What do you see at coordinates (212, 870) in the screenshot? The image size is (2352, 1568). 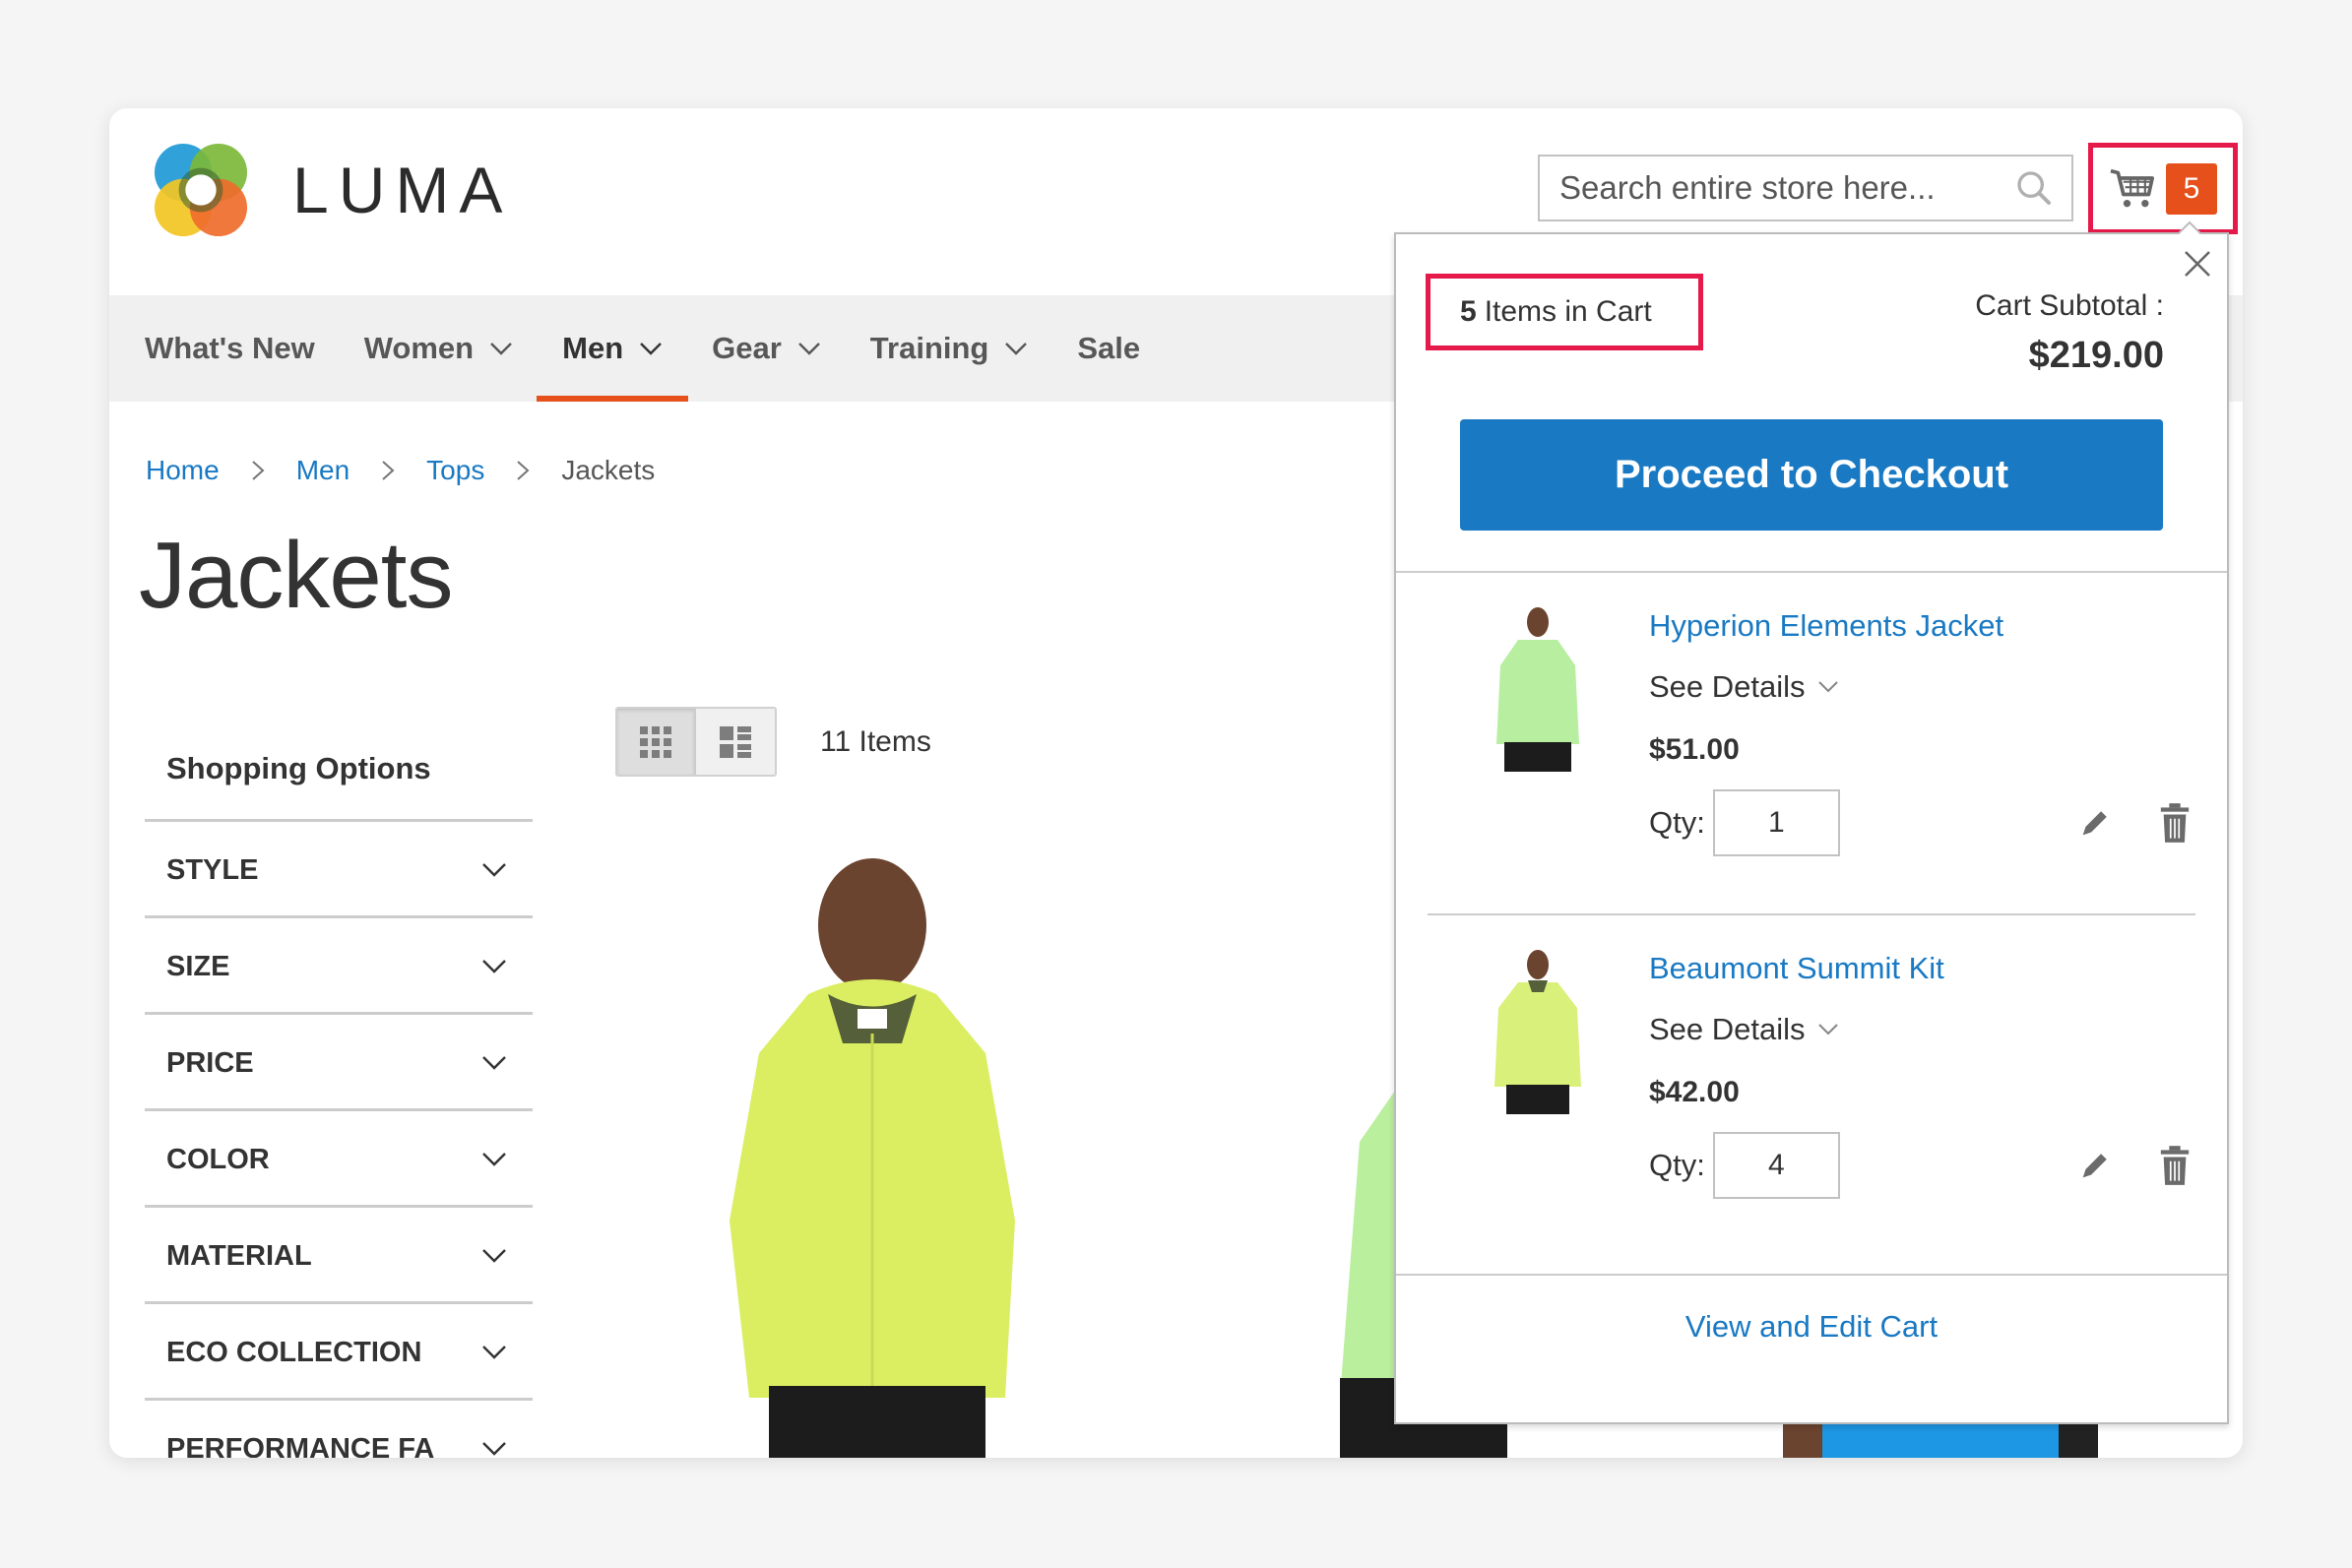 I see `filter-label: STYLE` at bounding box center [212, 870].